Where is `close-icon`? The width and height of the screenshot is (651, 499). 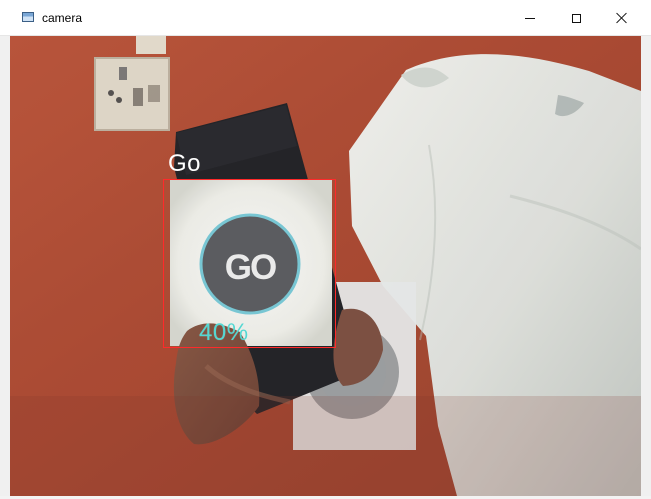 close-icon is located at coordinates (622, 18).